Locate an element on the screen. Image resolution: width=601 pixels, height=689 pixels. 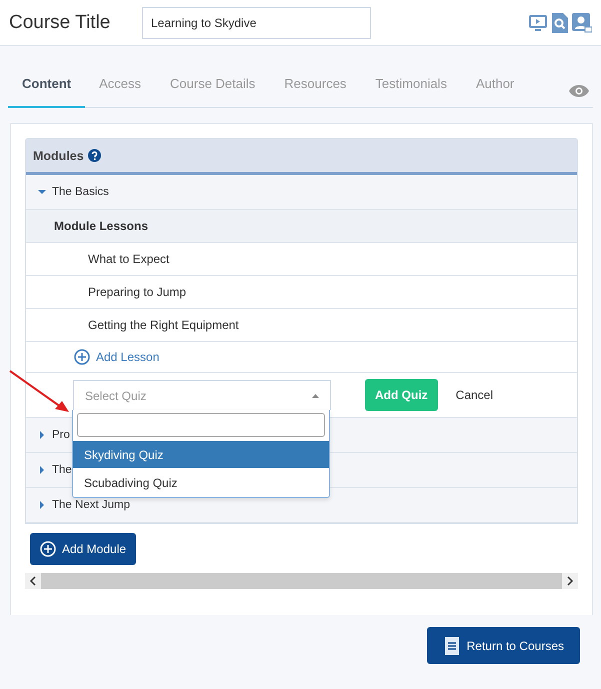
panel-title: Modules is located at coordinates (58, 155).